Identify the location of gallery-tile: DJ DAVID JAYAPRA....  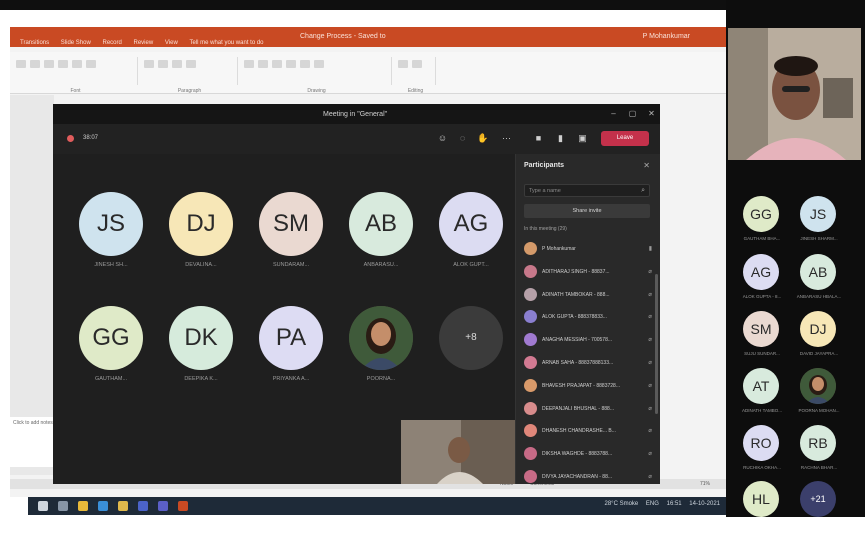
(816, 340).